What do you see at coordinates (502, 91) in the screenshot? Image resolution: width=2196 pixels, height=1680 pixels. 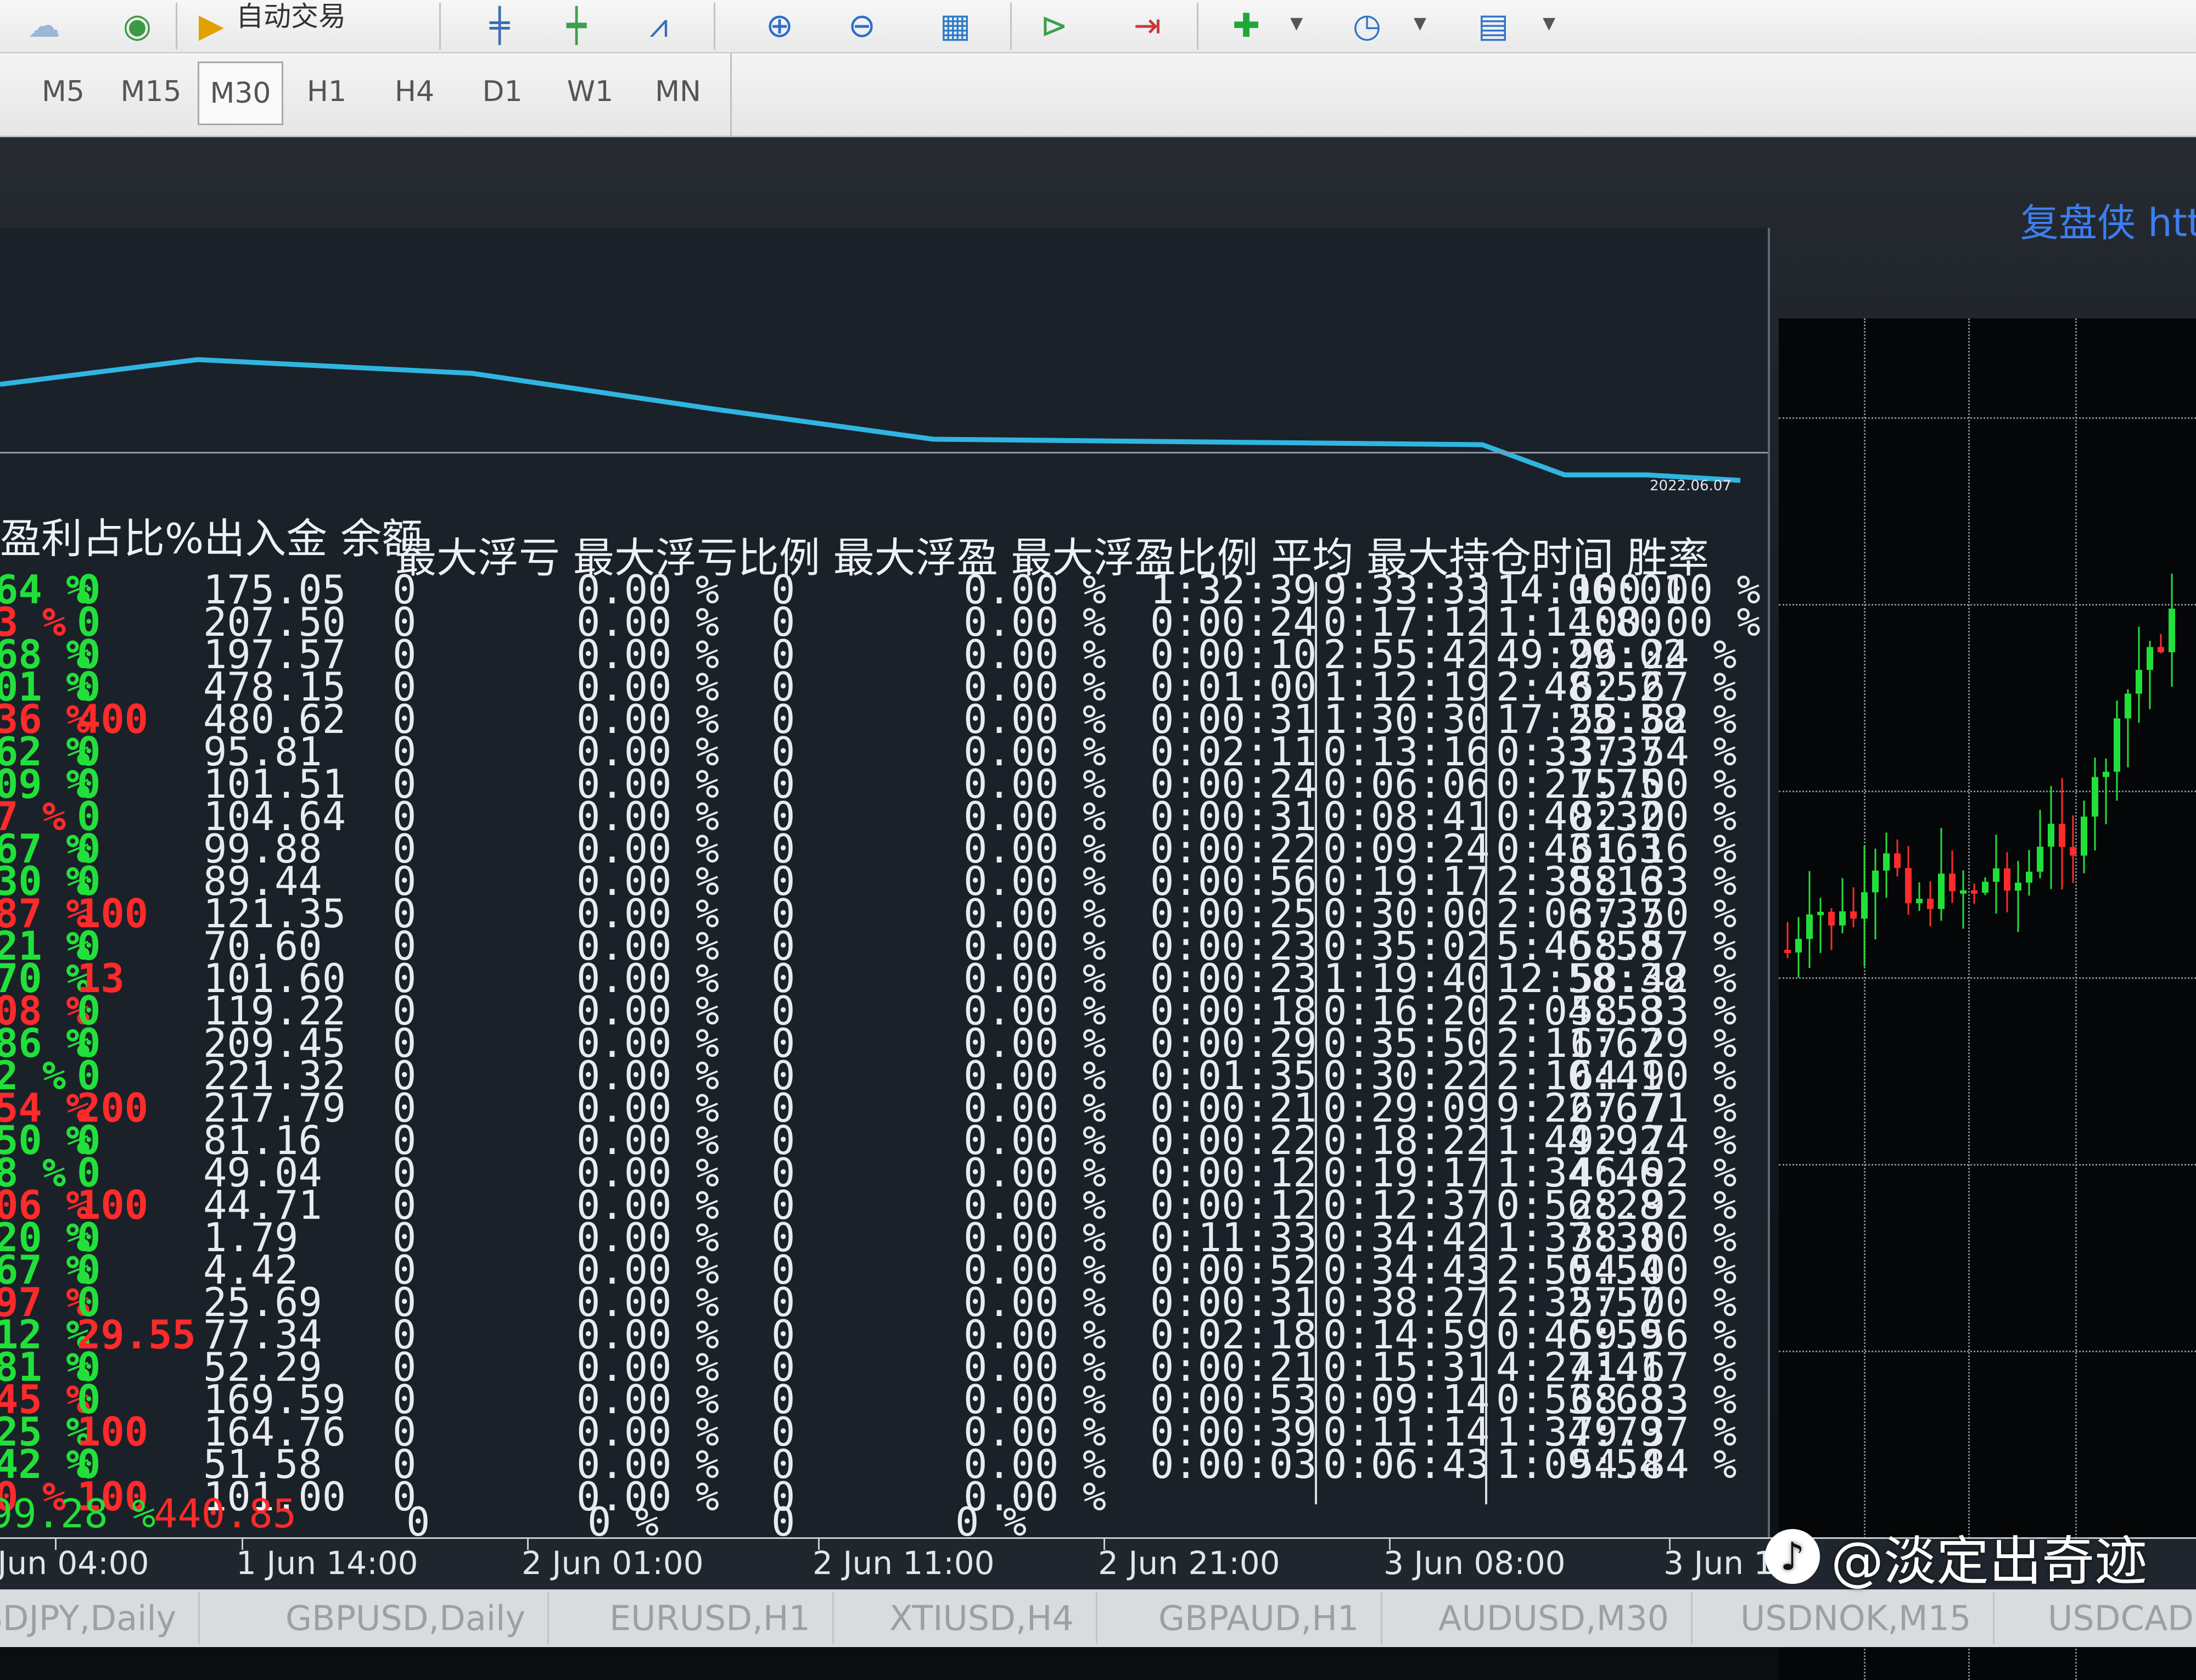 I see `timeframe-d1: D1` at bounding box center [502, 91].